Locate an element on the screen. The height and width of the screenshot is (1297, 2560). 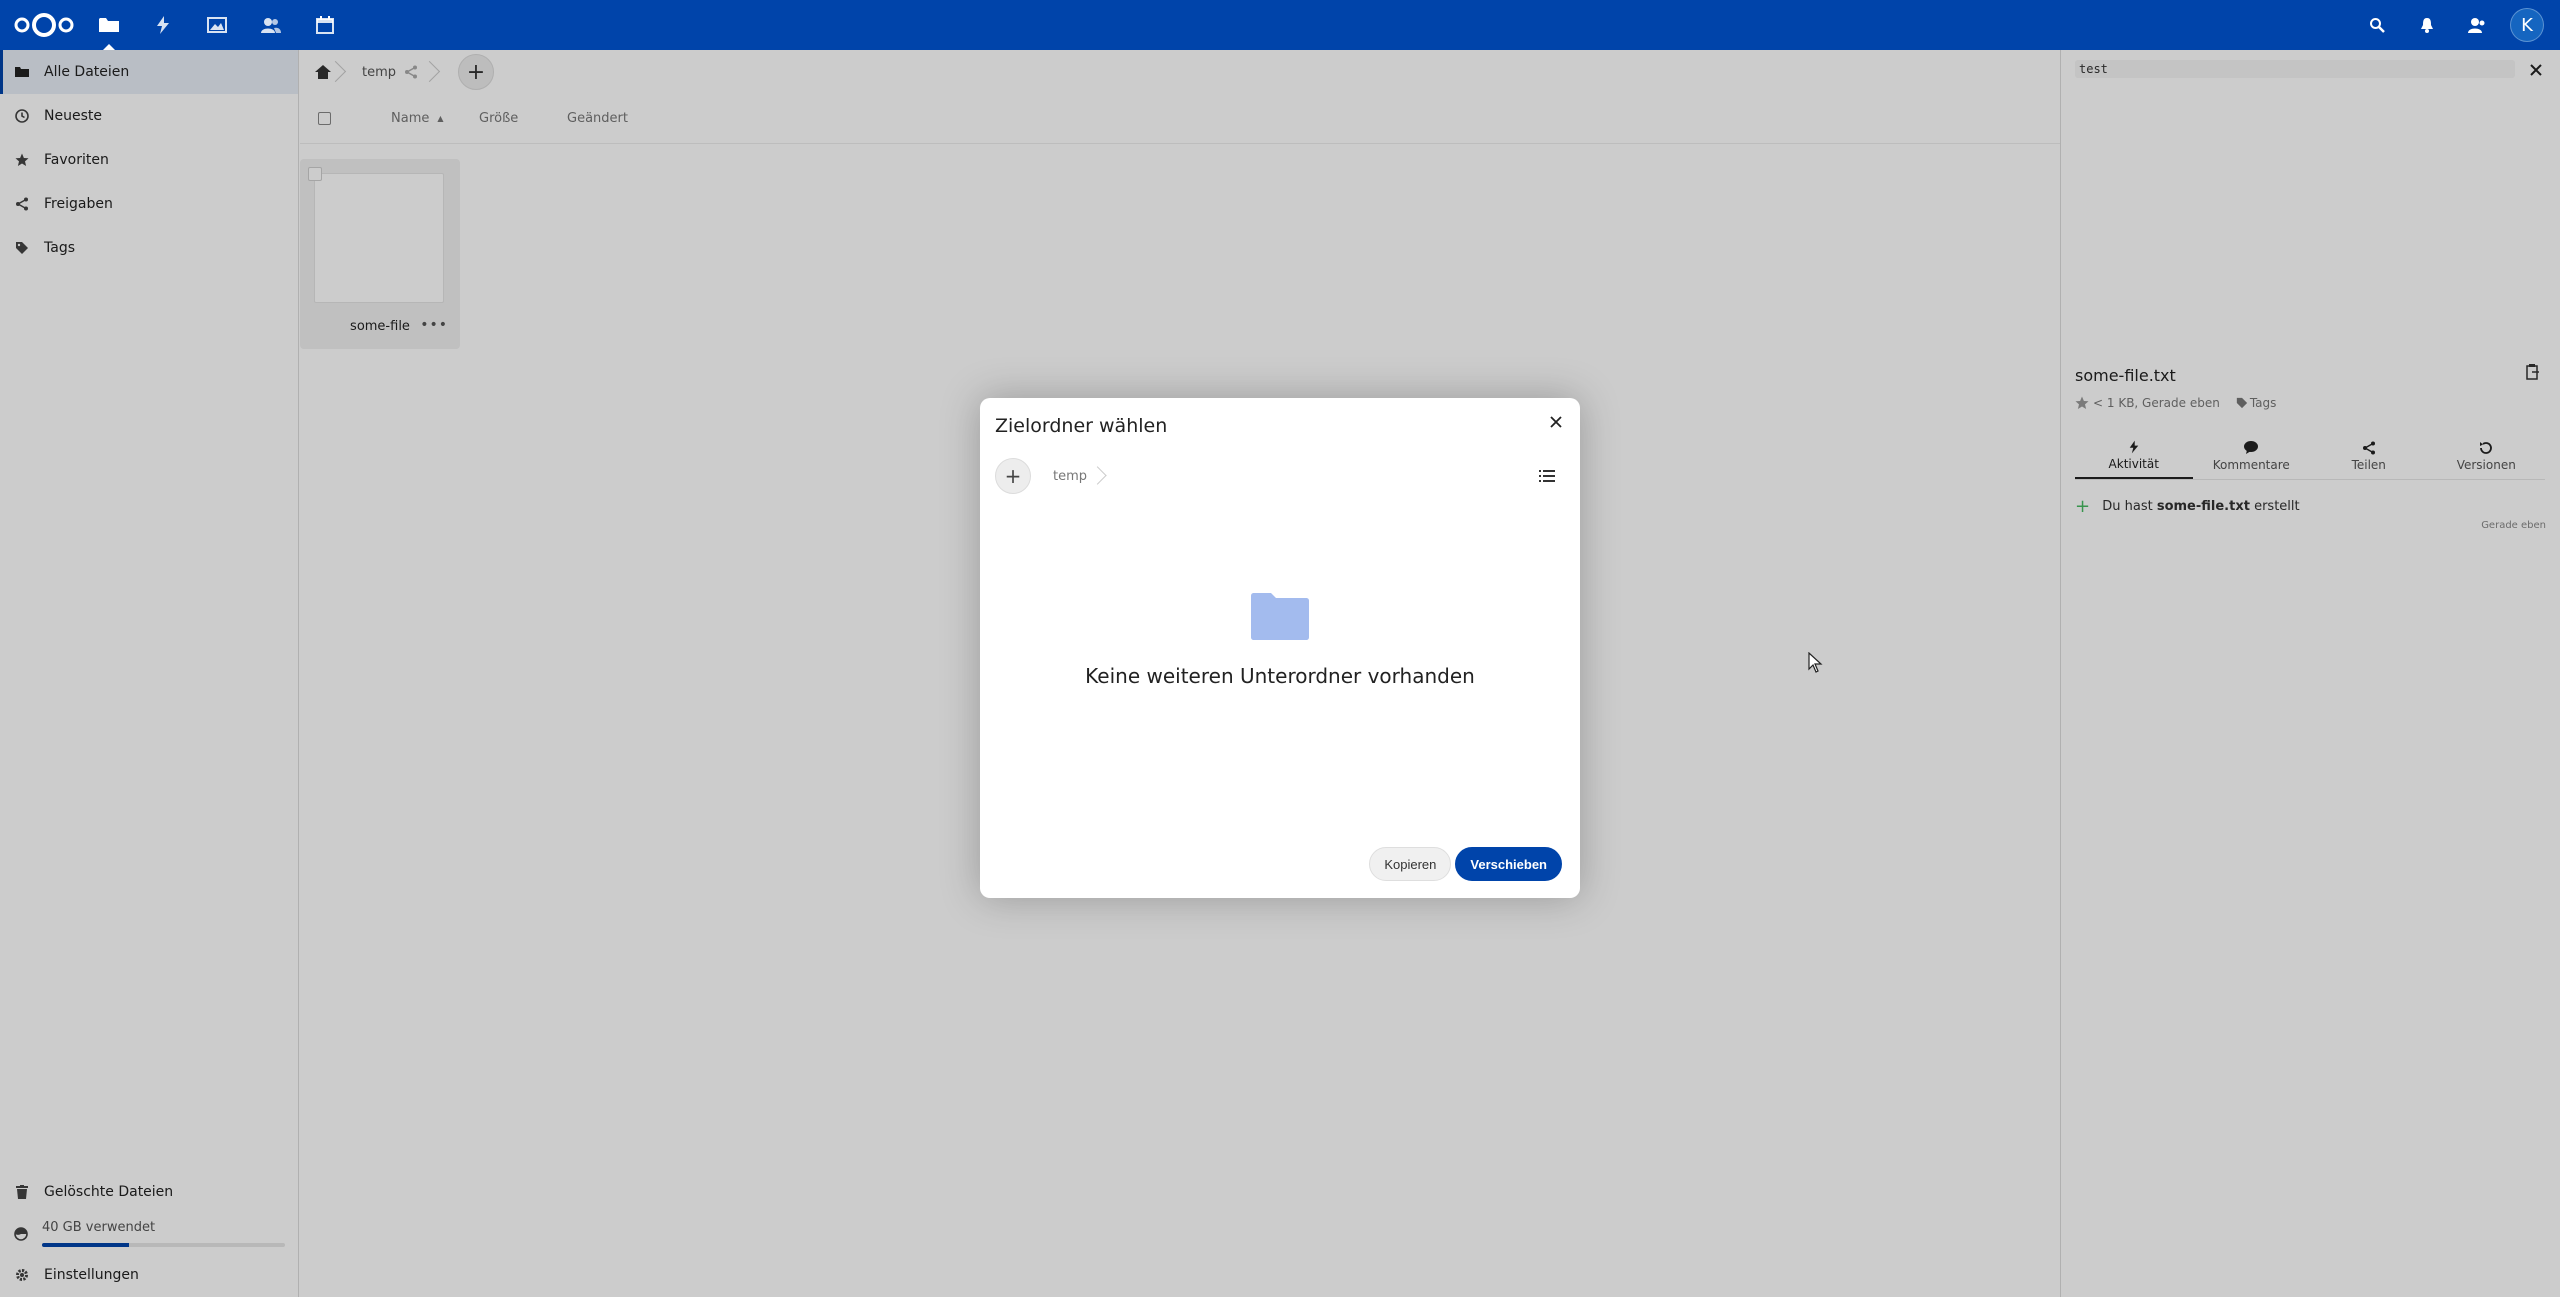
list-view-icon is located at coordinates (1547, 476).